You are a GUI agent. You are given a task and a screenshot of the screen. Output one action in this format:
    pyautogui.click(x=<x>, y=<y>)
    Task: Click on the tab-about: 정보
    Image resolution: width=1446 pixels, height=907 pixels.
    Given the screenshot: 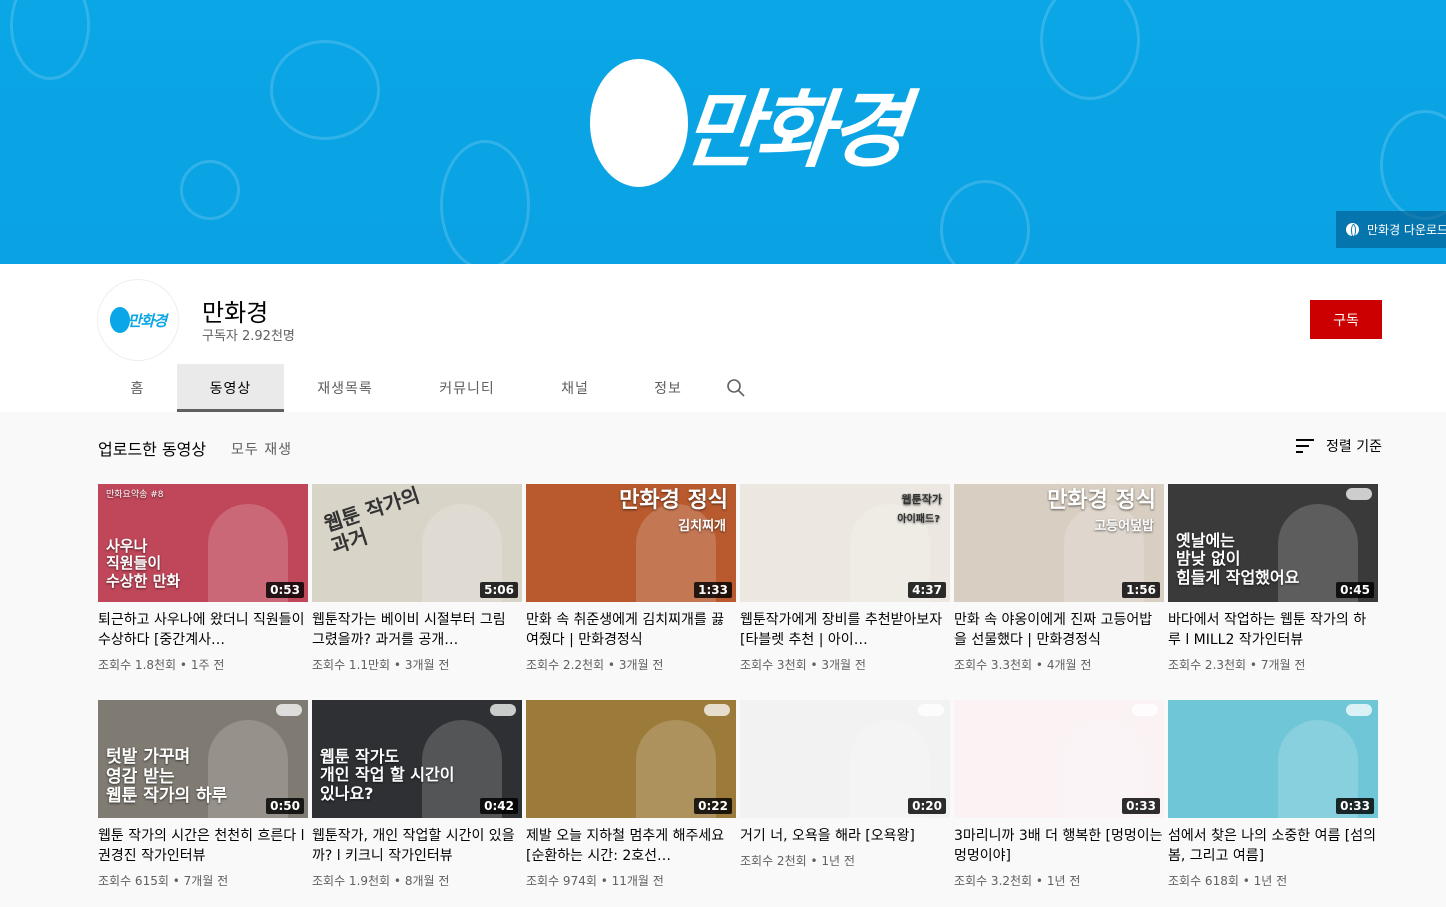 What is the action you would take?
    pyautogui.click(x=668, y=388)
    